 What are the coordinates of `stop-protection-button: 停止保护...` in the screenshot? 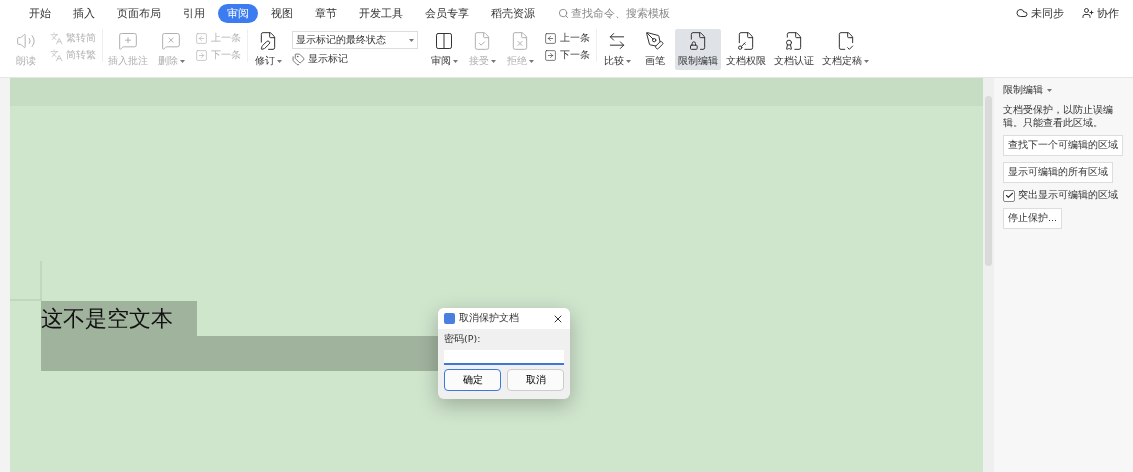 It's located at (1033, 218).